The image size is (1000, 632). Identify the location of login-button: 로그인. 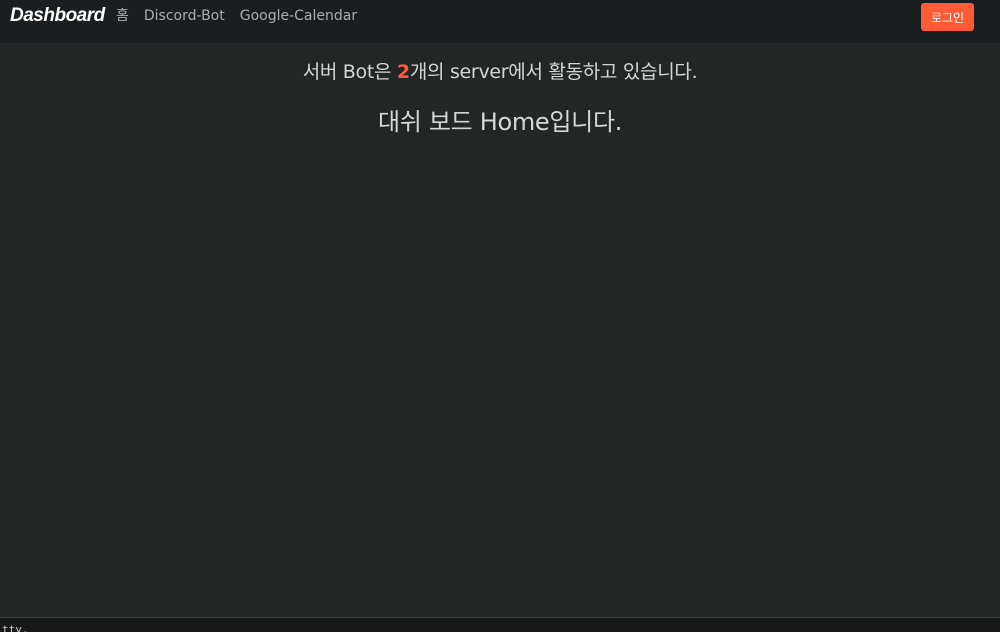
(947, 17).